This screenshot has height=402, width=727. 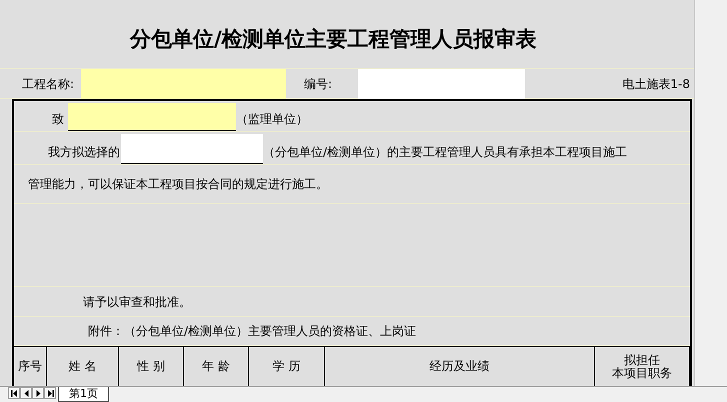 What do you see at coordinates (30, 366) in the screenshot?
I see `column-header: 序号` at bounding box center [30, 366].